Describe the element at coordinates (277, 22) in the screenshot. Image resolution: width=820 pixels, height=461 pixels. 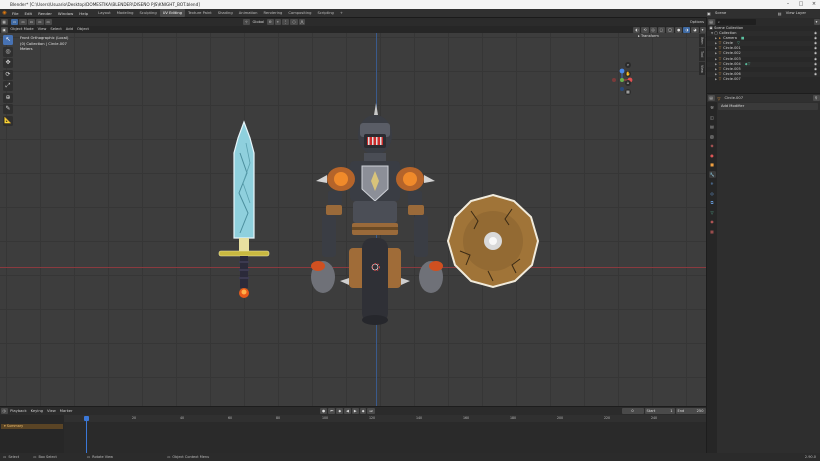
I see `snap-icon: ⌖` at that location.